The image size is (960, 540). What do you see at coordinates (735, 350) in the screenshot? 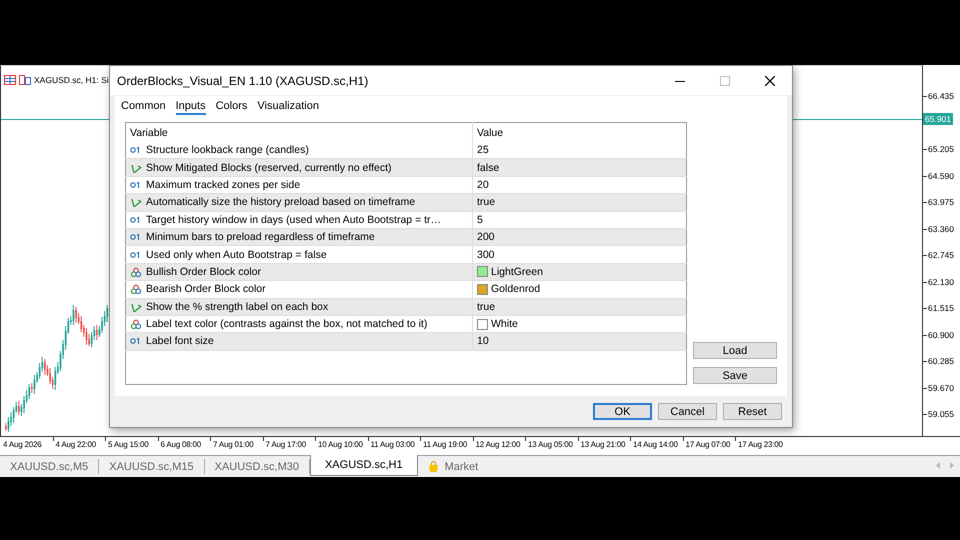
I see `side-button: Load` at bounding box center [735, 350].